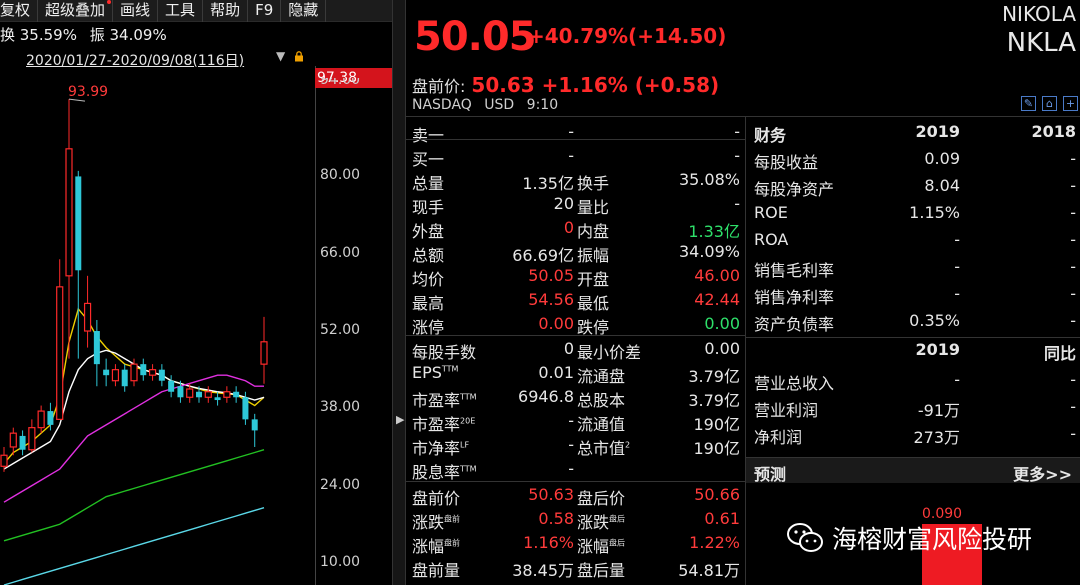  I want to click on finance-label: ROE, so click(771, 212).